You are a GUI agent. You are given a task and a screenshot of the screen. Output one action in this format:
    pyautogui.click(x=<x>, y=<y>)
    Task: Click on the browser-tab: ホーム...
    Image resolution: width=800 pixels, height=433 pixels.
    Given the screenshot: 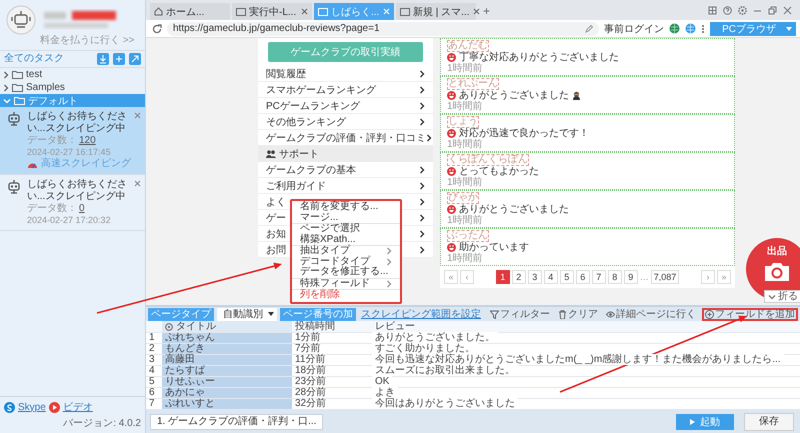 What is the action you would take?
    pyautogui.click(x=190, y=11)
    